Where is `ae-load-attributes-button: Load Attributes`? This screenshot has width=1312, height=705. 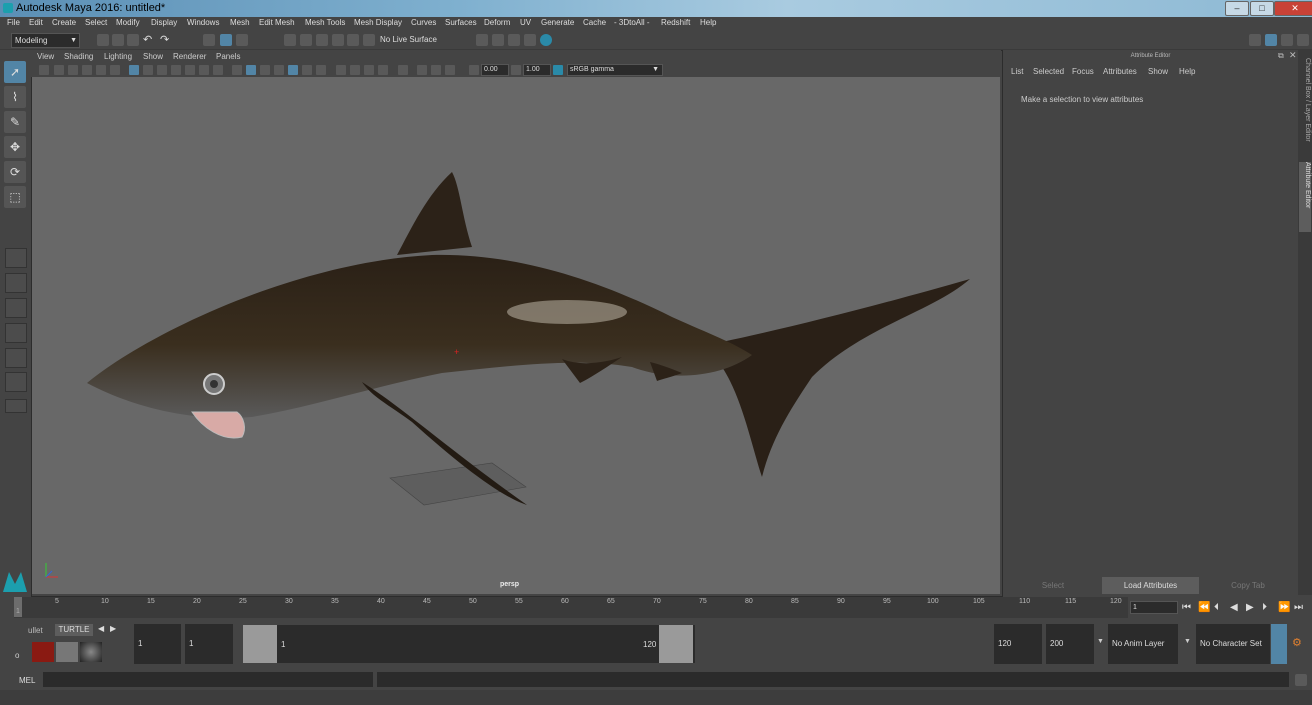 ae-load-attributes-button: Load Attributes is located at coordinates (1150, 585).